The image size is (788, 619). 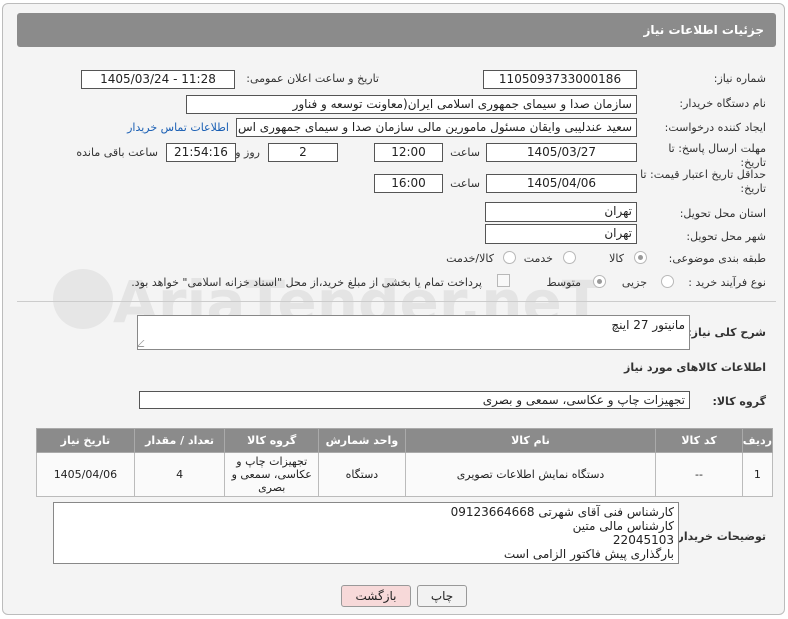 What do you see at coordinates (699, 474) in the screenshot?
I see `cell-code: --` at bounding box center [699, 474].